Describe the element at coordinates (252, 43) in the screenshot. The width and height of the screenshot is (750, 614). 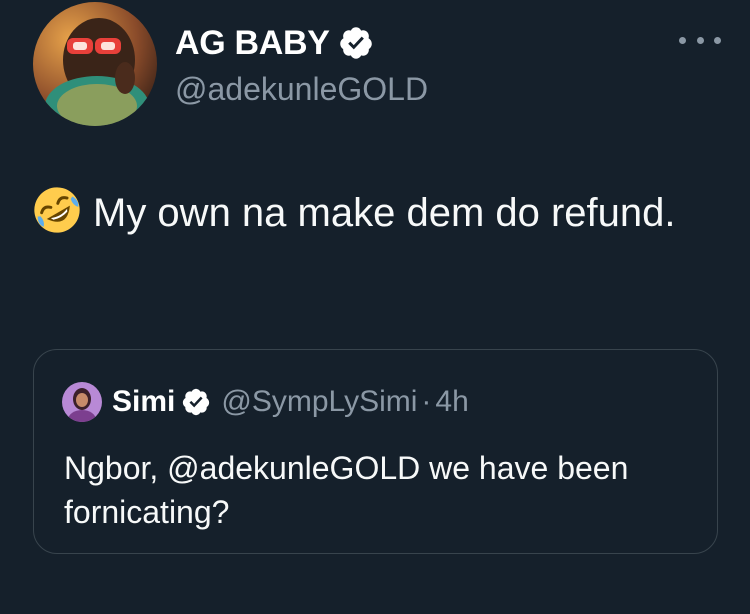
I see `author-display-name: AG BABY` at that location.